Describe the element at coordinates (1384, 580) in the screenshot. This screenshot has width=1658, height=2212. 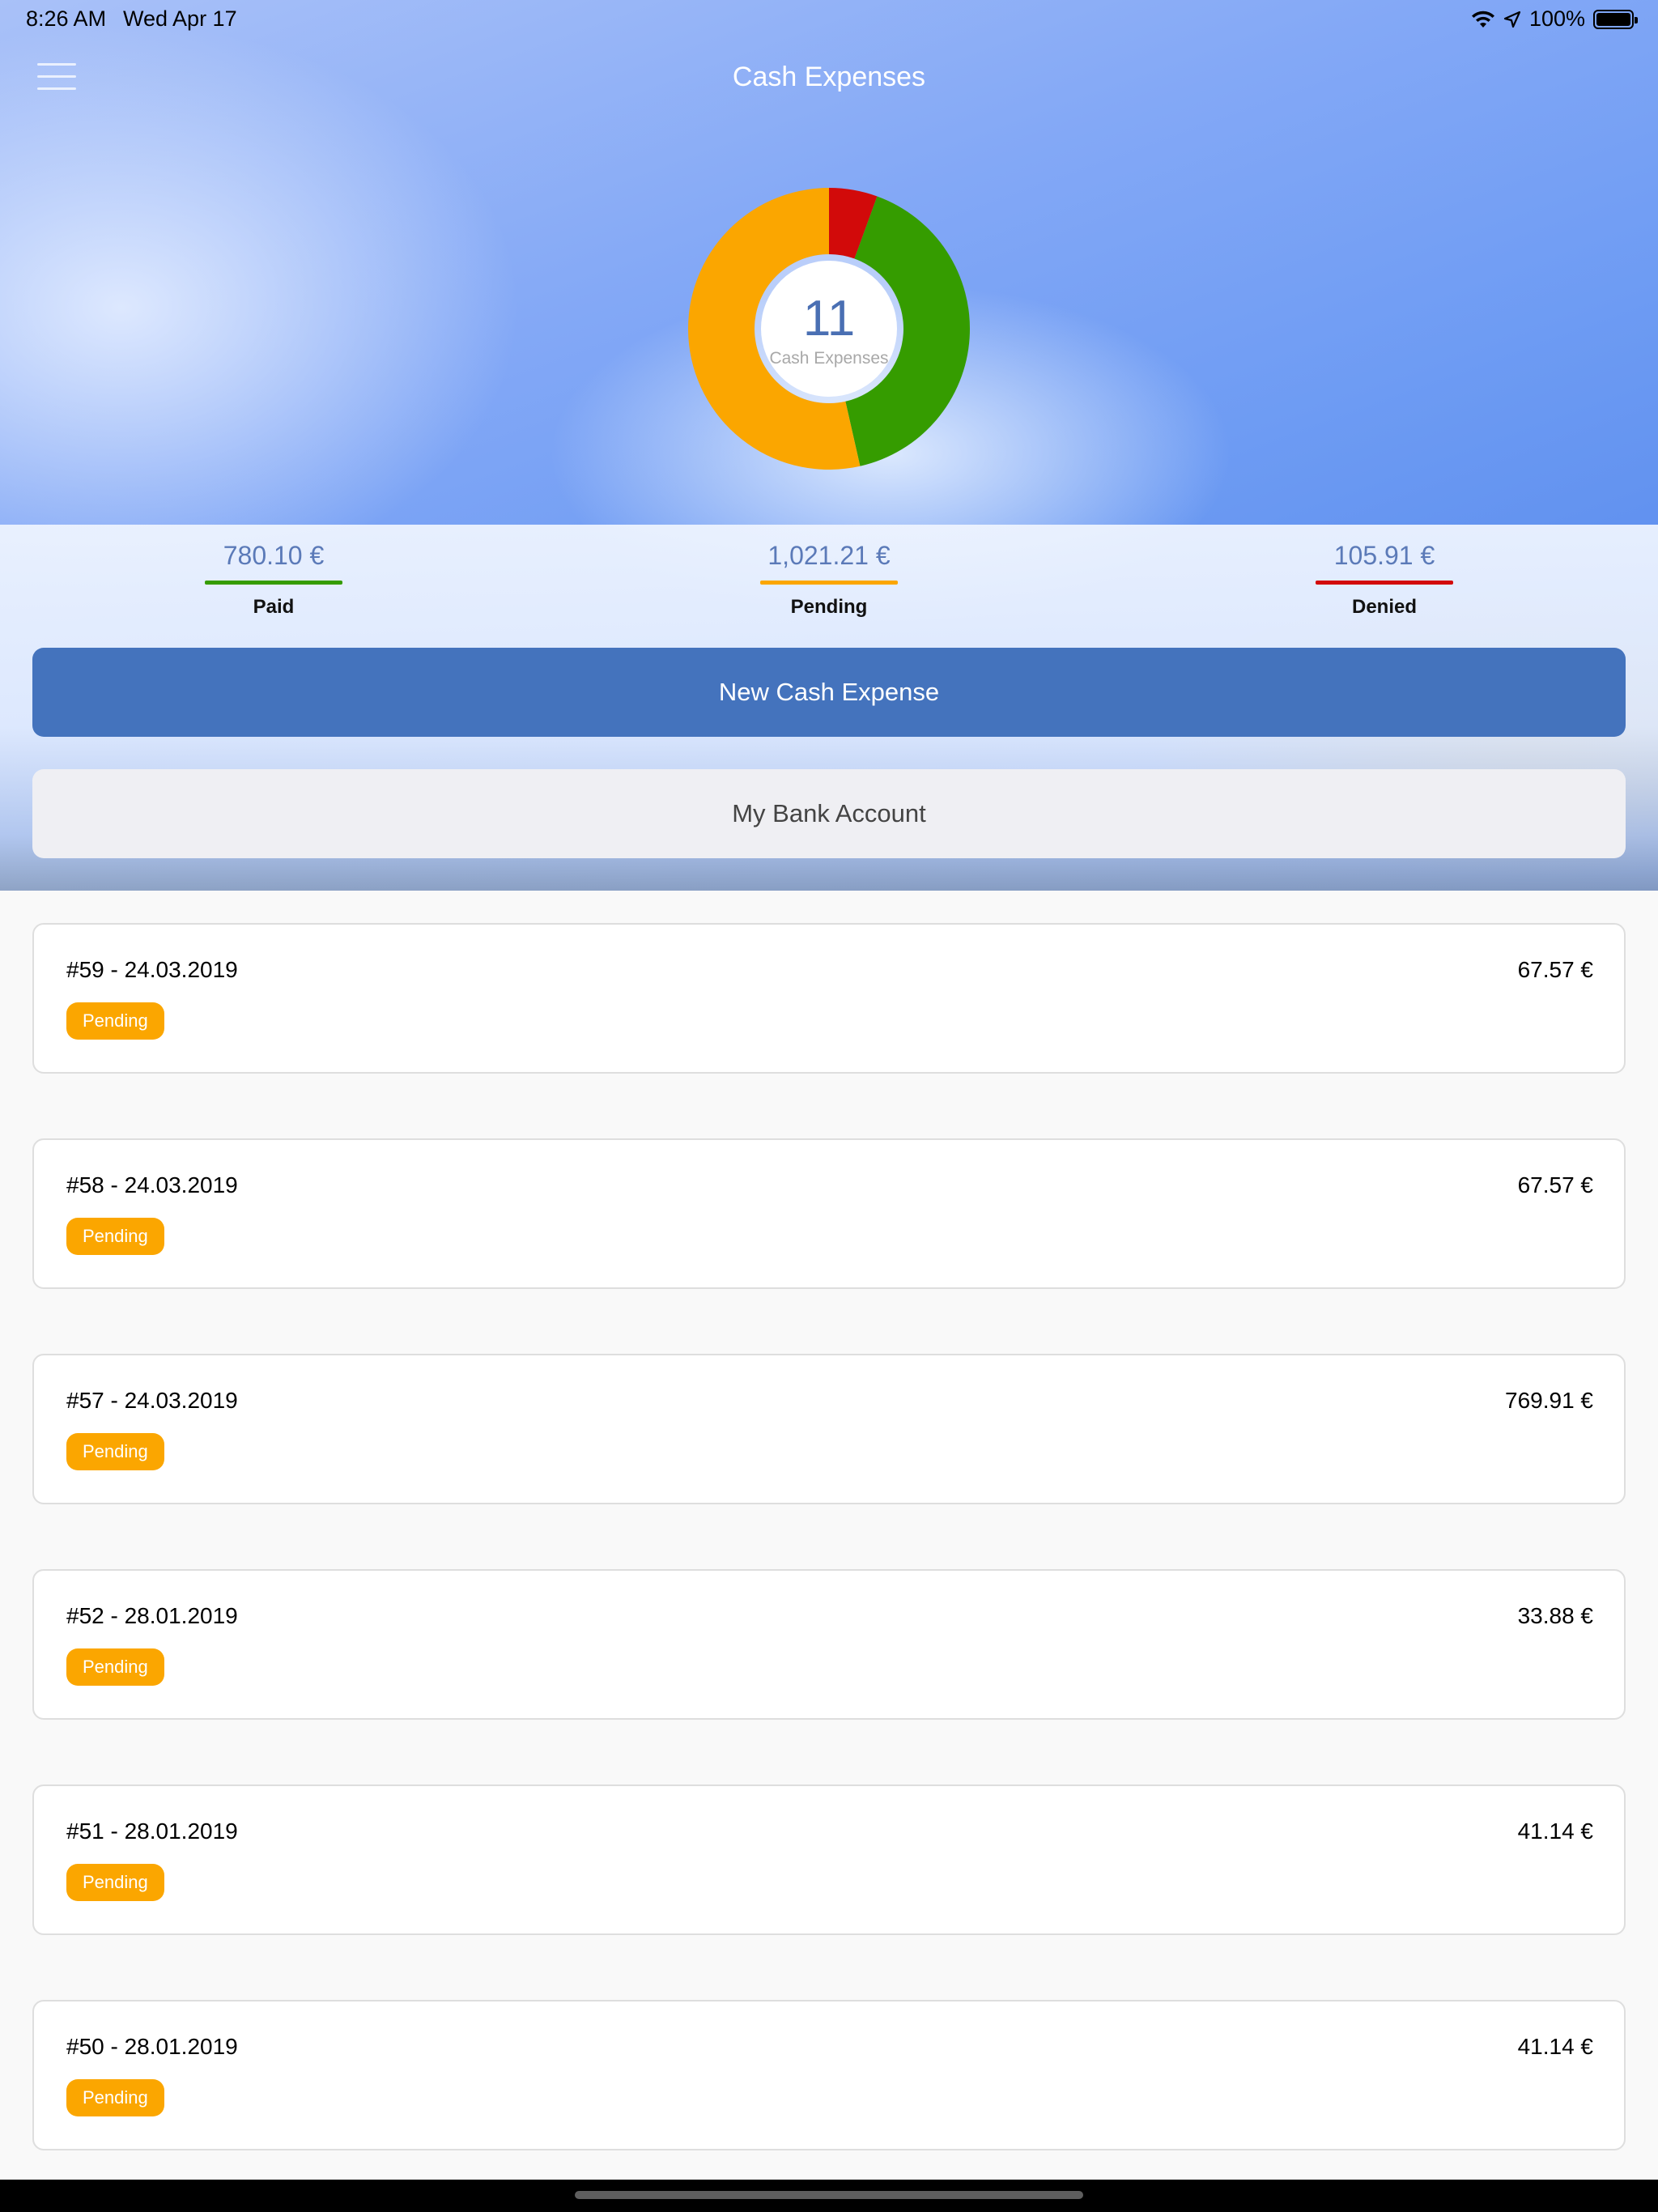
I see `total-denied: 105.91 € Denied` at that location.